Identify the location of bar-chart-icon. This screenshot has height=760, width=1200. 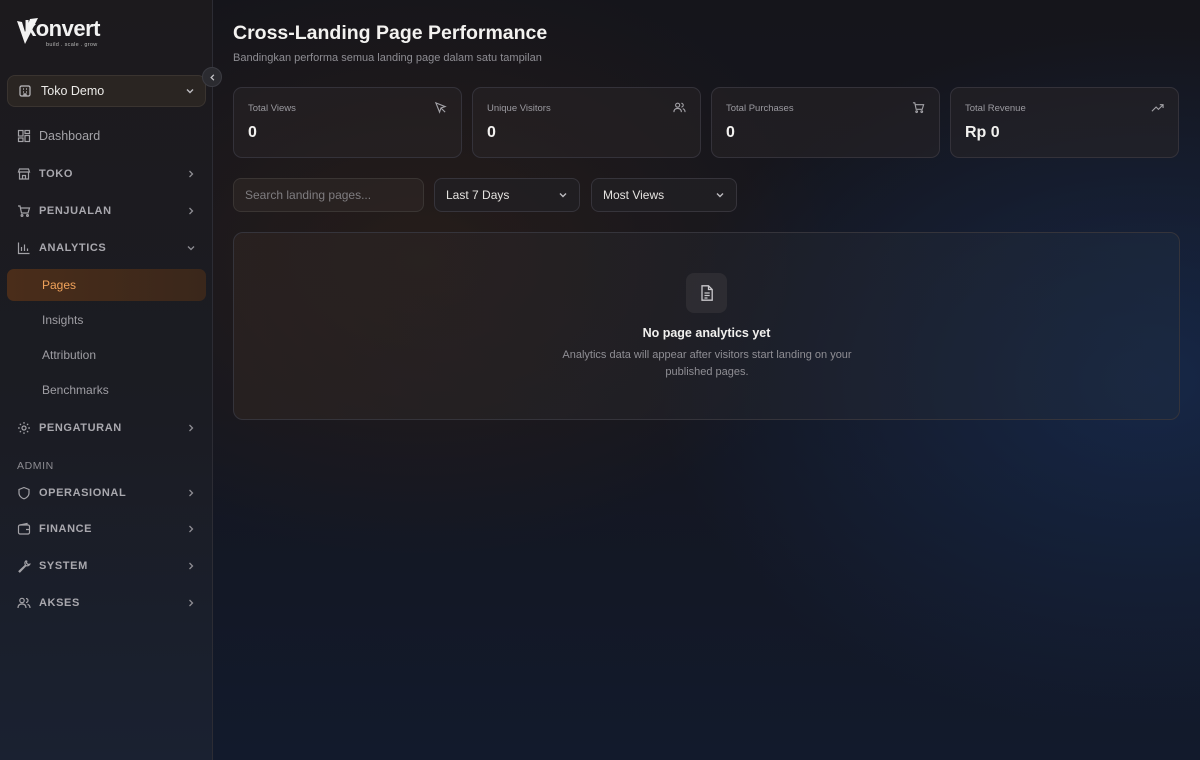
(24, 248).